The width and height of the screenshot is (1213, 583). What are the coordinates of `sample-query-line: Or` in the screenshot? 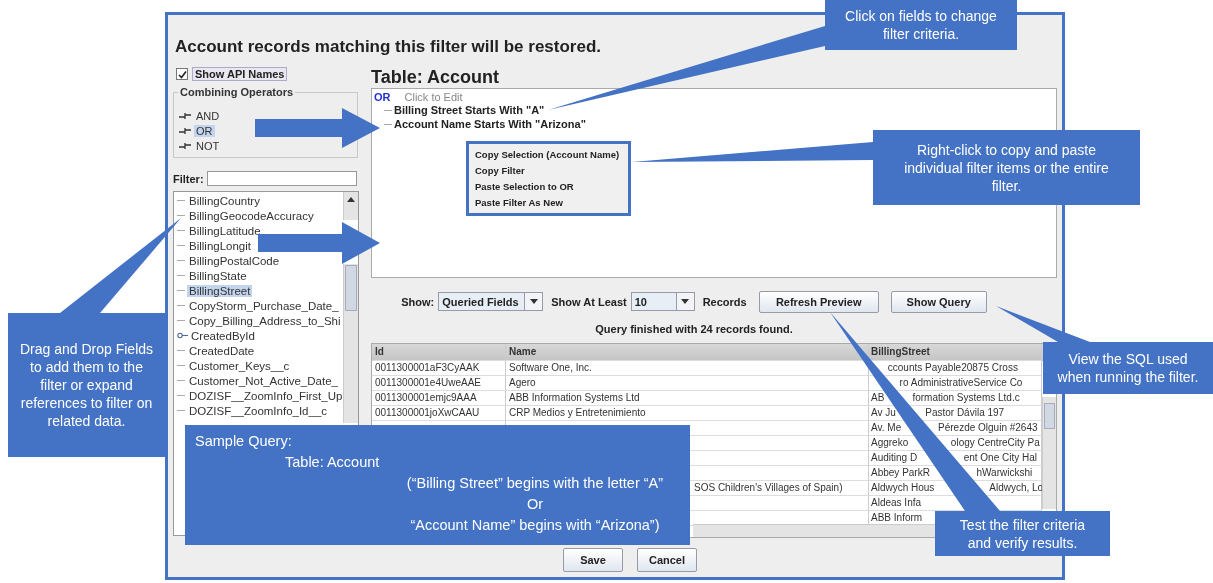 It's located at (535, 504).